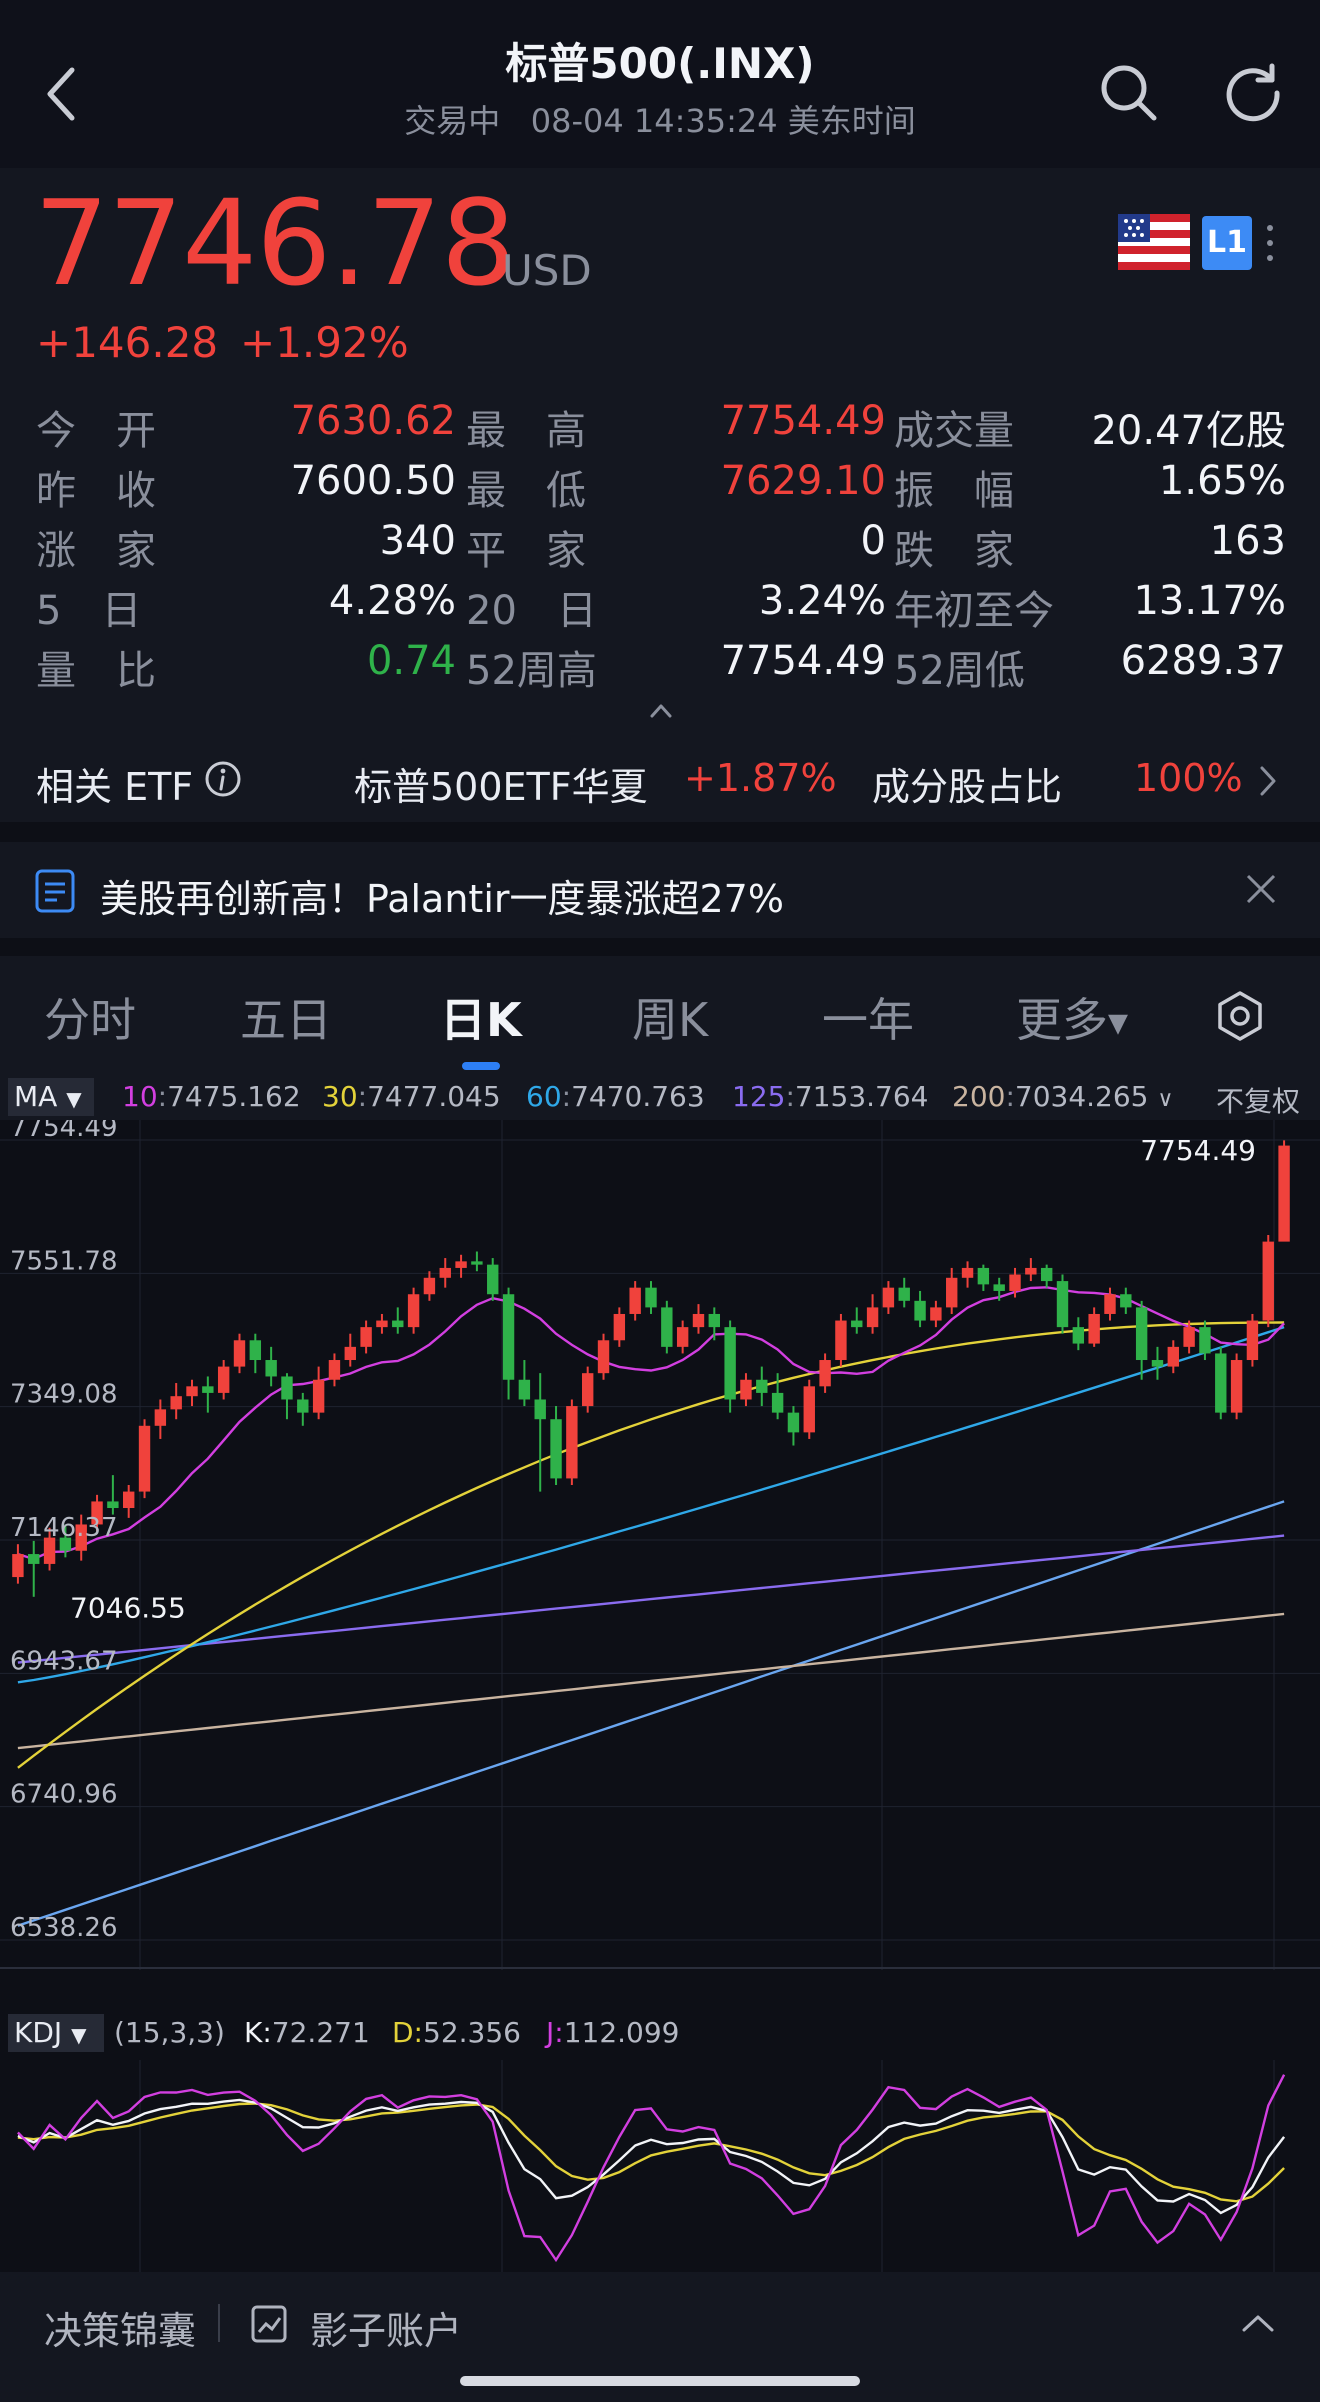 This screenshot has width=1320, height=2402. Describe the element at coordinates (959, 671) in the screenshot. I see `stat-label: 52周低` at that location.